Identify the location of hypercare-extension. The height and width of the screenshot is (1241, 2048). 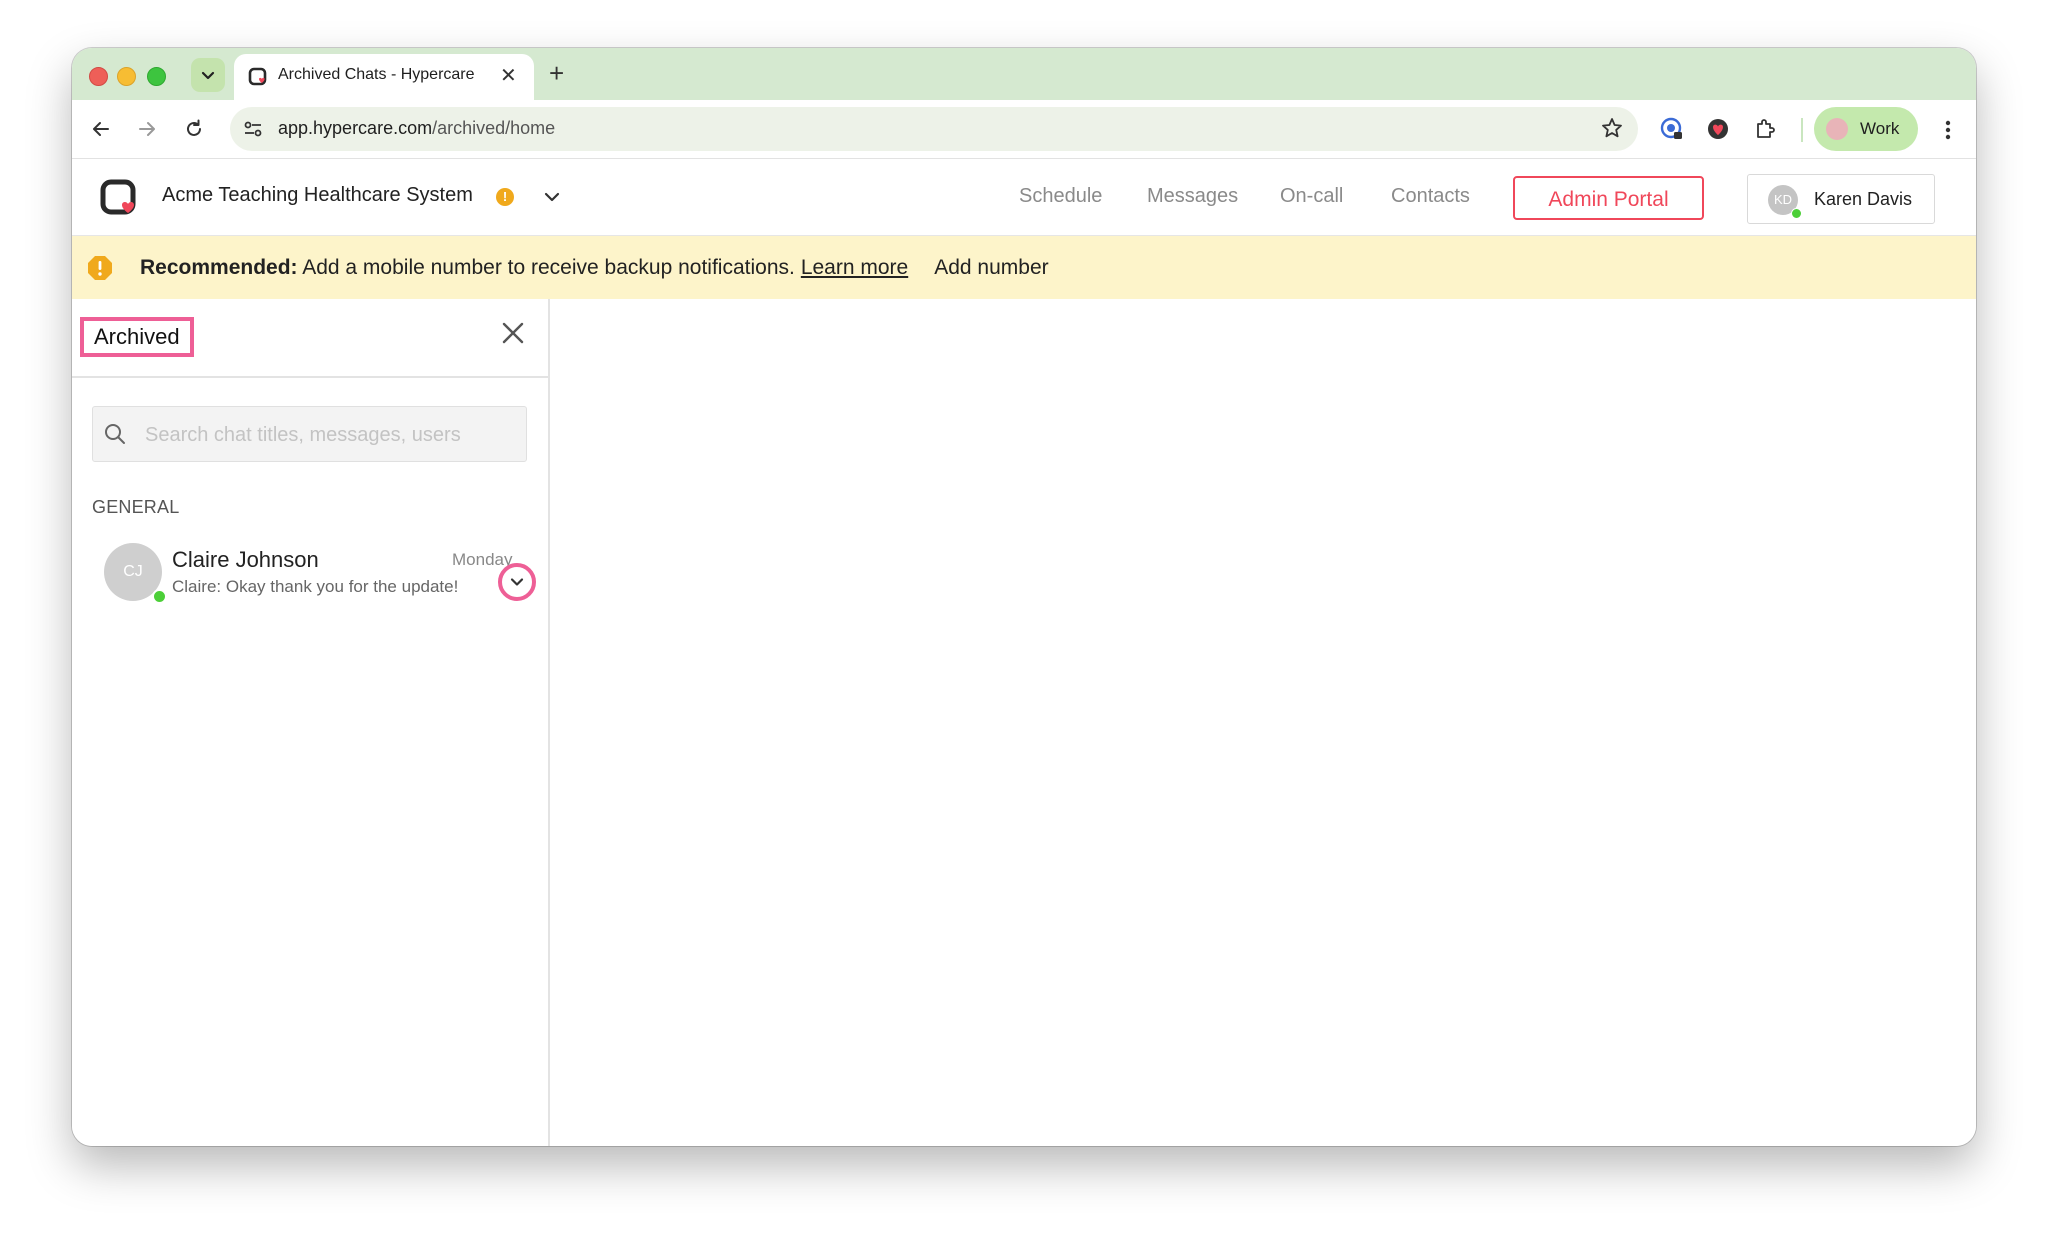
(1718, 129).